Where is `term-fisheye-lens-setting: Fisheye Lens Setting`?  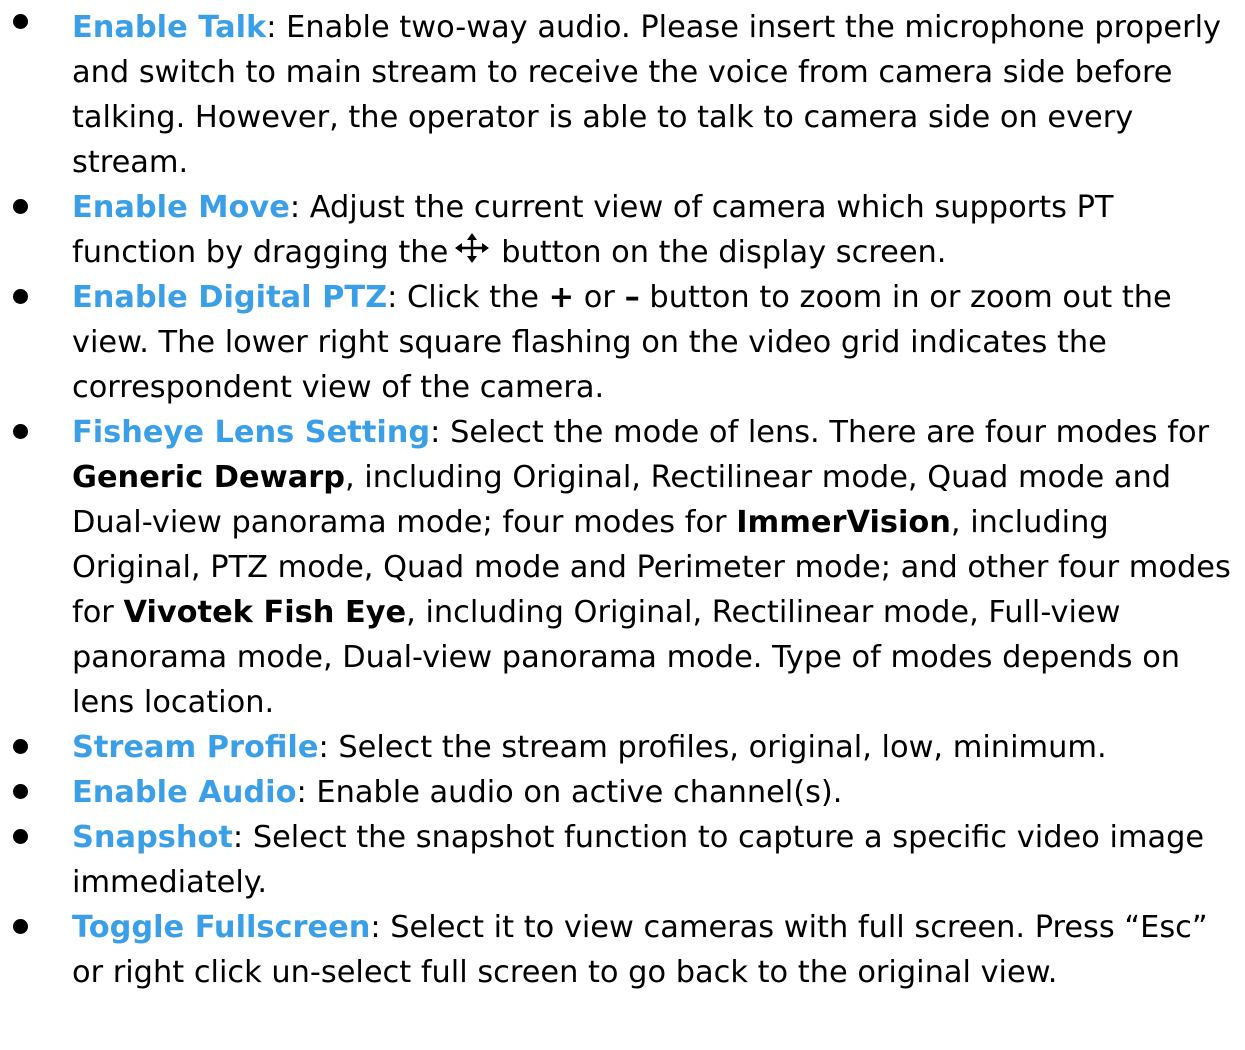
term-fisheye-lens-setting: Fisheye Lens Setting is located at coordinates (251, 432).